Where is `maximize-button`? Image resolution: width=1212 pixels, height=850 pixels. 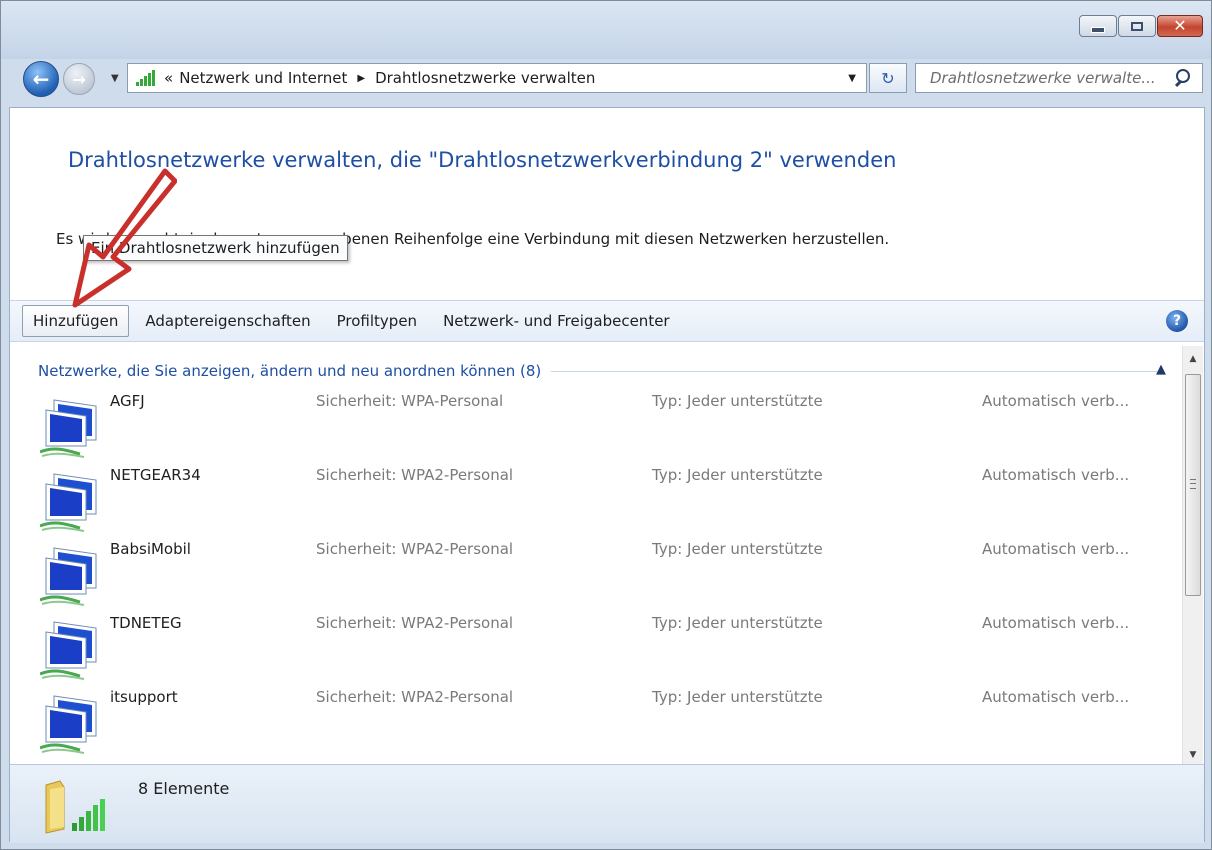 maximize-button is located at coordinates (1137, 26).